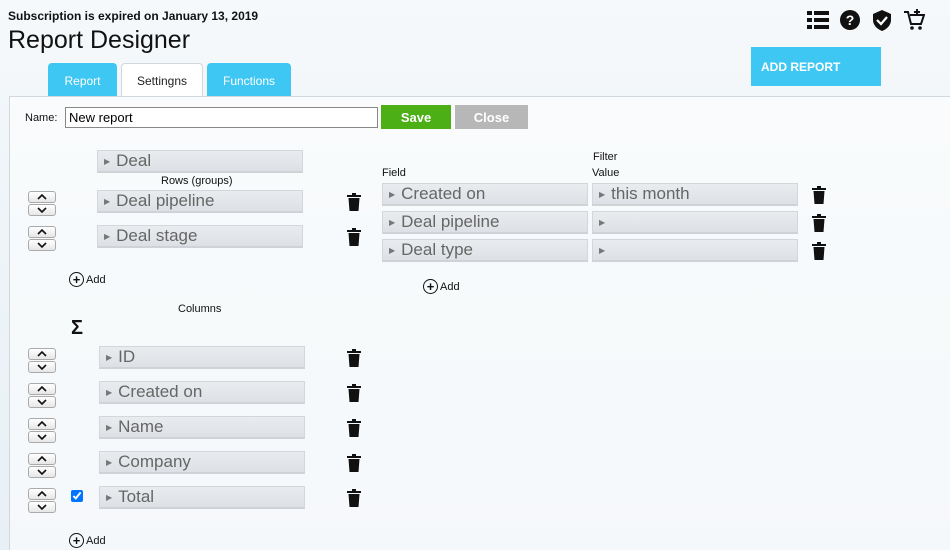  What do you see at coordinates (202, 497) in the screenshot?
I see `column-item: ▶ Total` at bounding box center [202, 497].